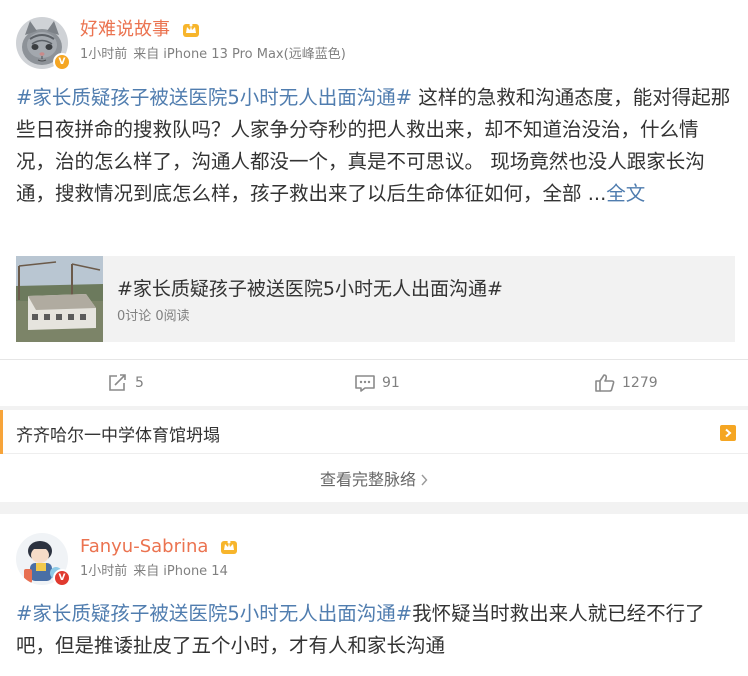 This screenshot has height=676, width=748. I want to click on like-count: 1279, so click(640, 383).